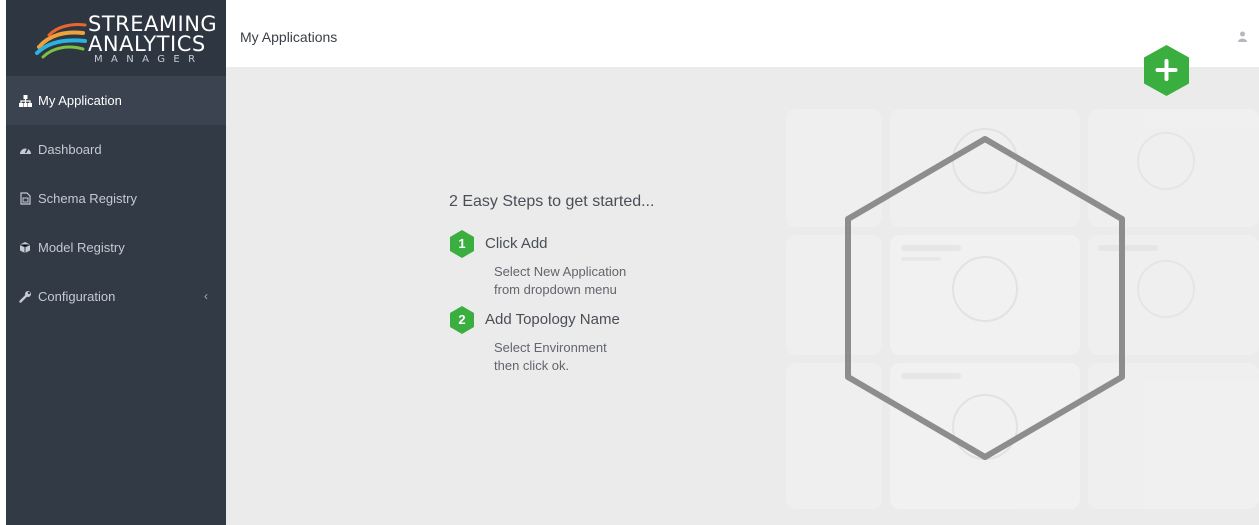  I want to click on step-description: Select Environment then click ok., so click(574, 357).